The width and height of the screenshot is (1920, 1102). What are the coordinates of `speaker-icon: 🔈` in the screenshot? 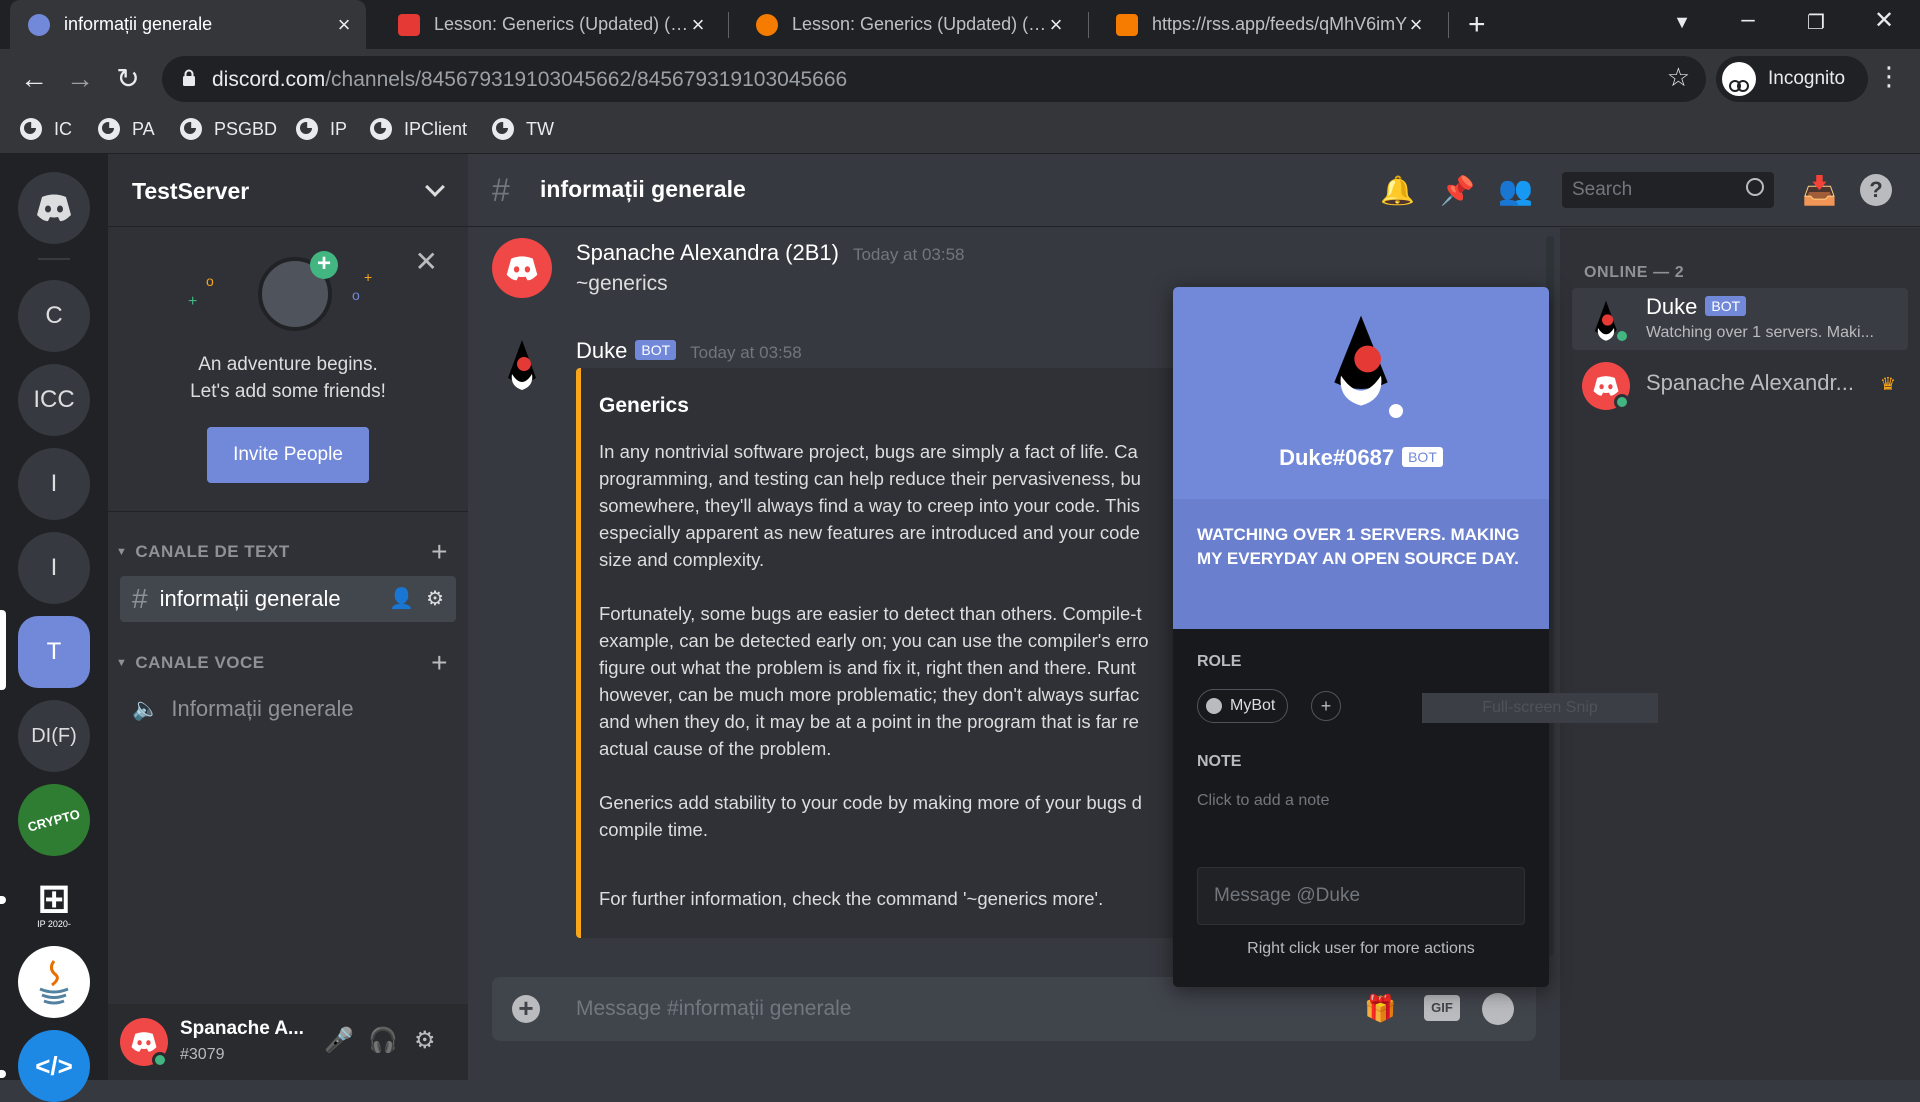 It's located at (146, 708).